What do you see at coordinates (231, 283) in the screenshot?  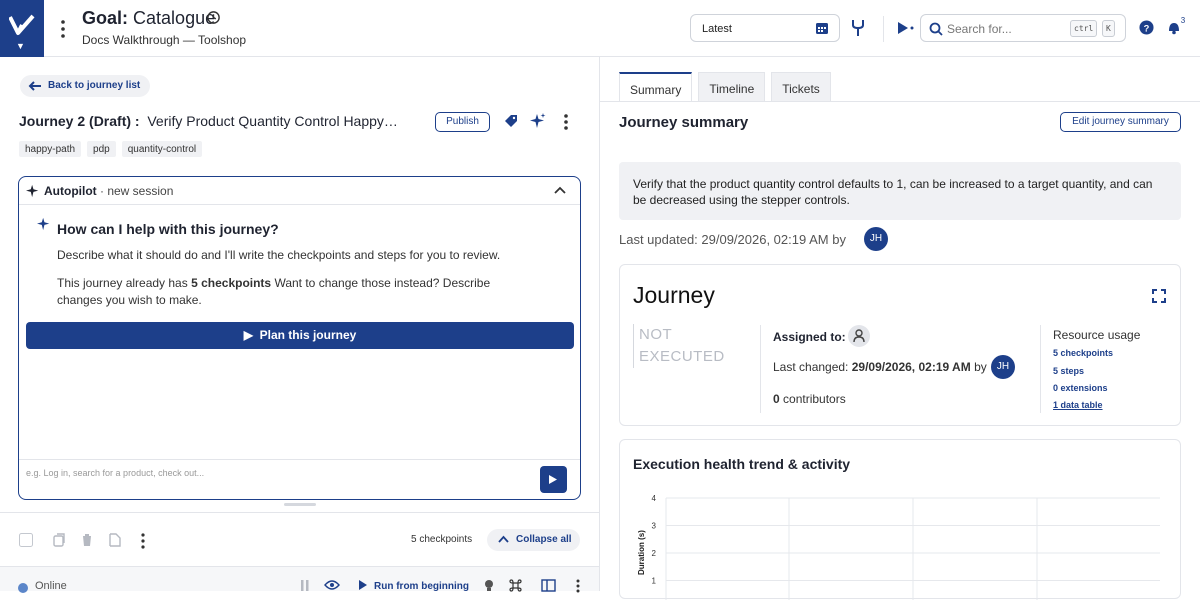 I see `existing-count: 5 checkpoints` at bounding box center [231, 283].